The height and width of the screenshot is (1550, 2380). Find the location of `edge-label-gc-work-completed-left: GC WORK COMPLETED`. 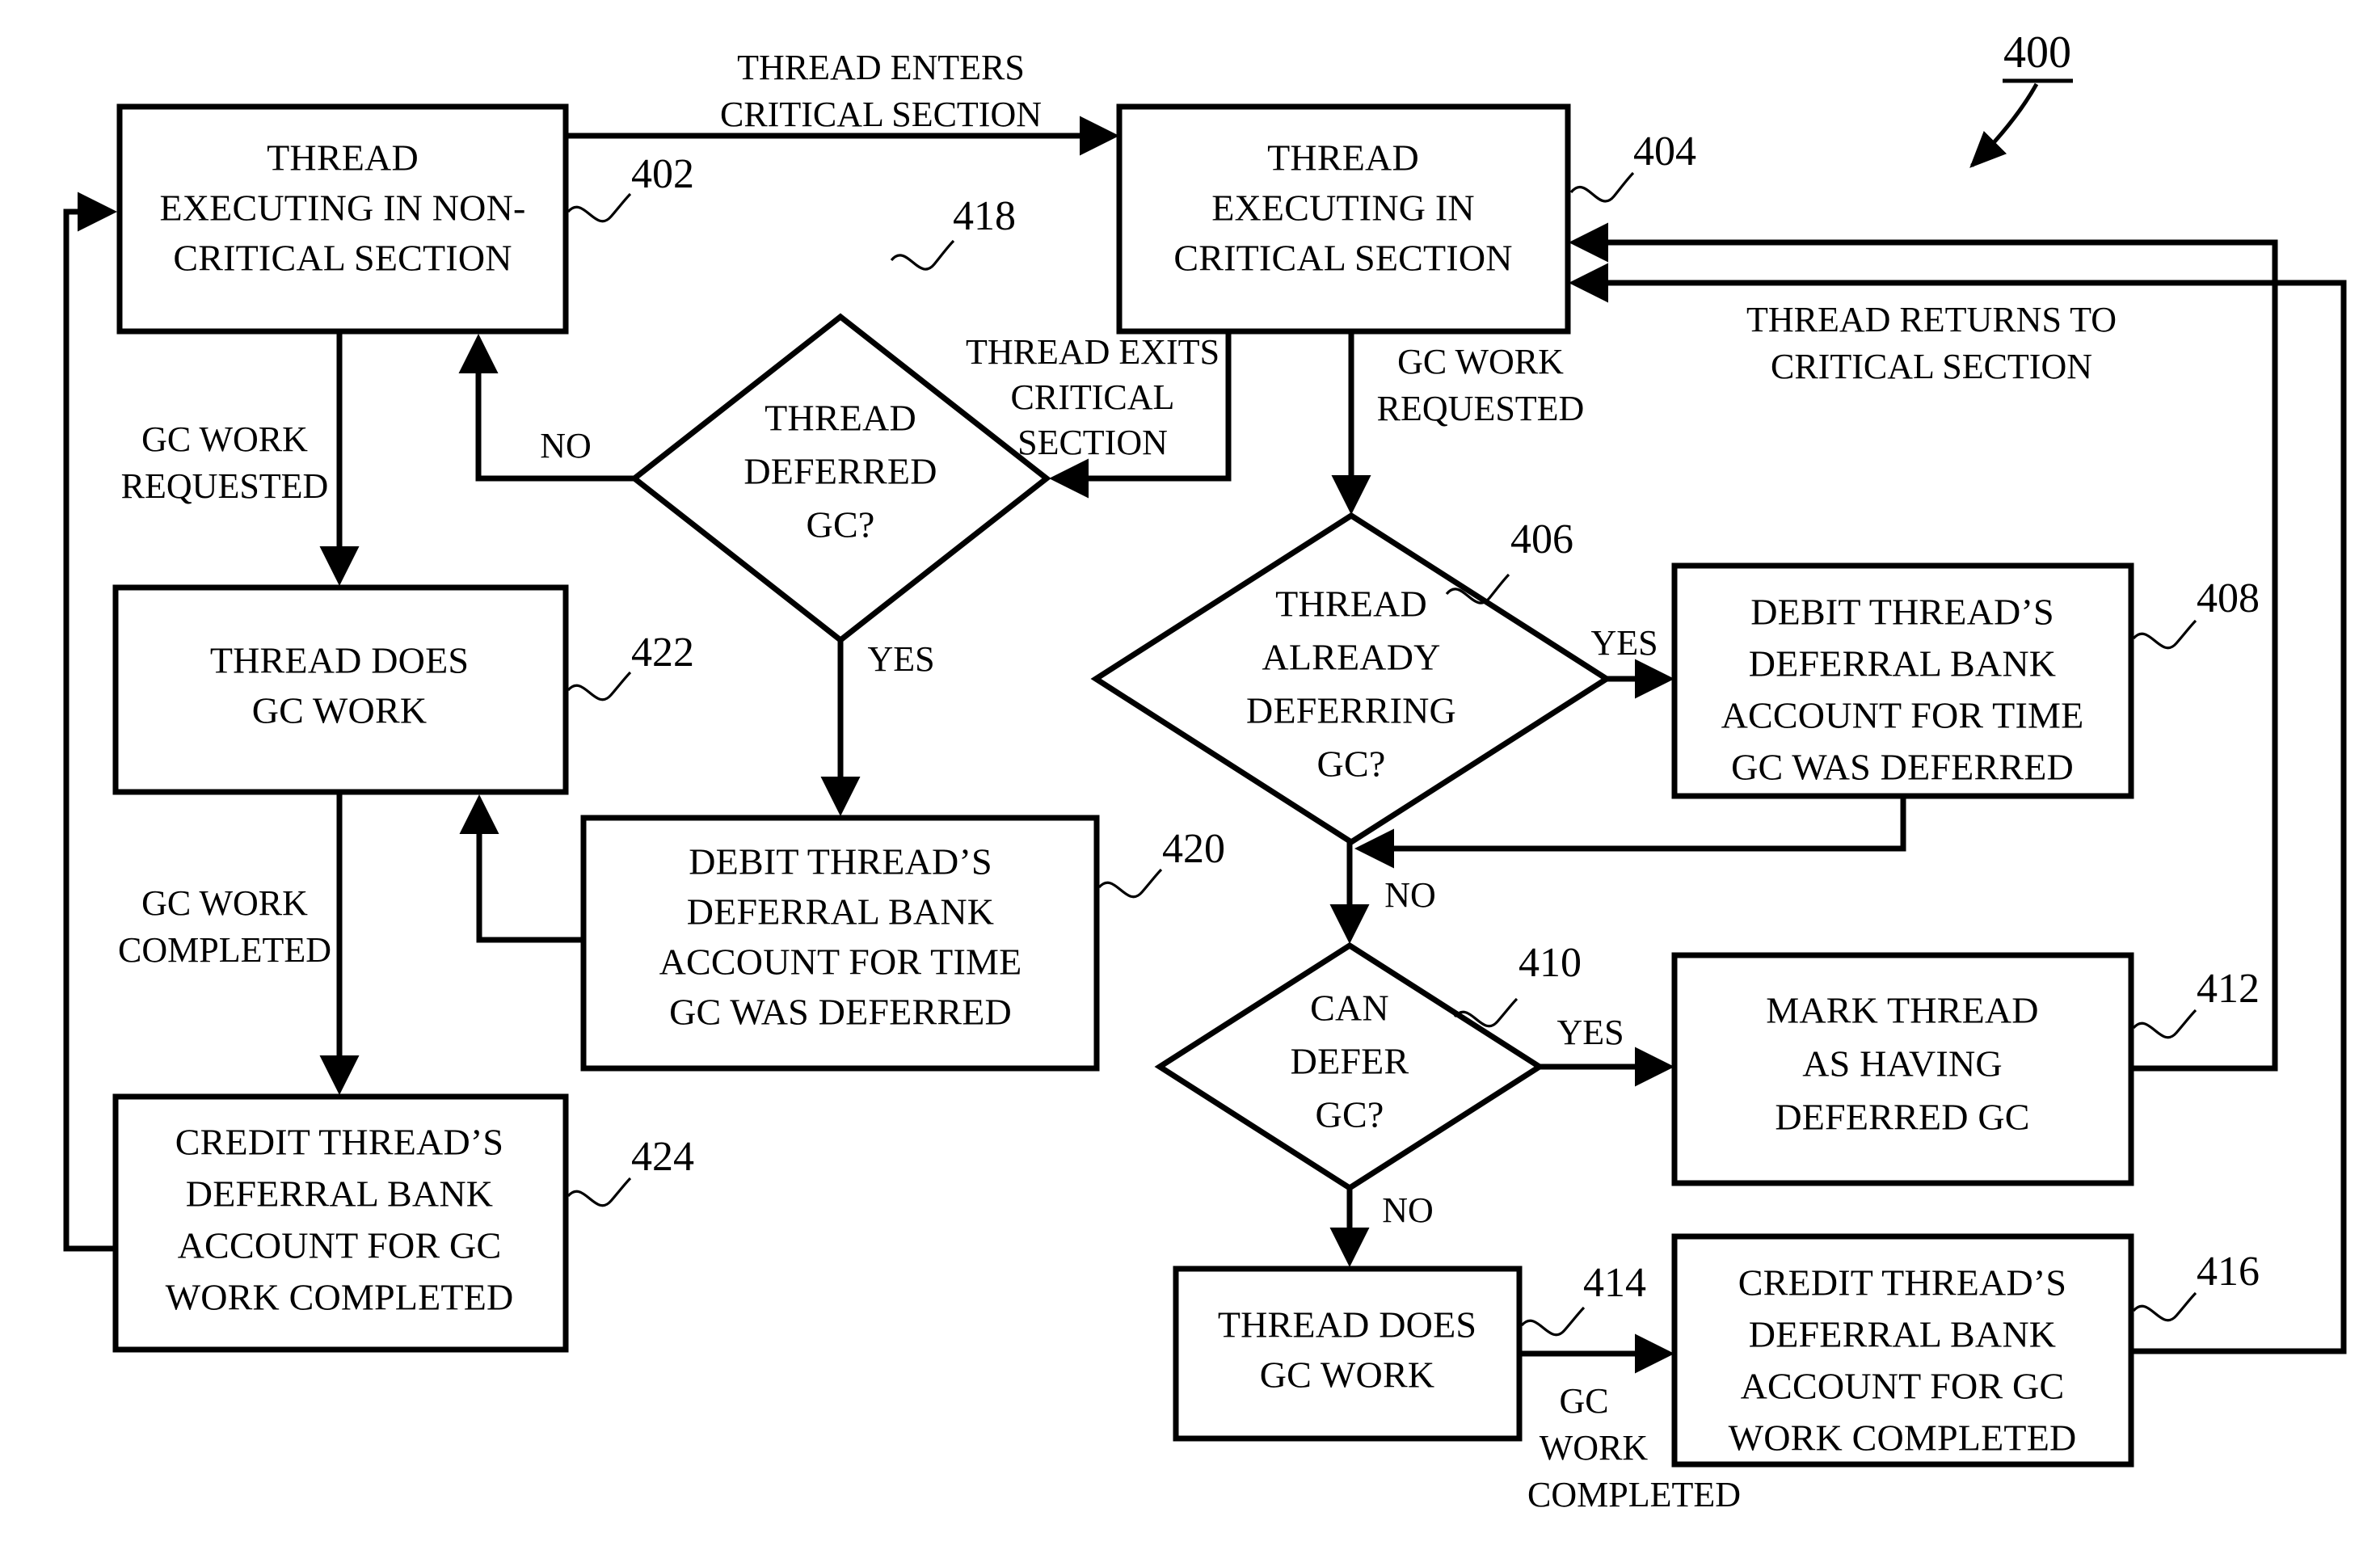

edge-label-gc-work-completed-left: GC WORK COMPLETED is located at coordinates (224, 926).